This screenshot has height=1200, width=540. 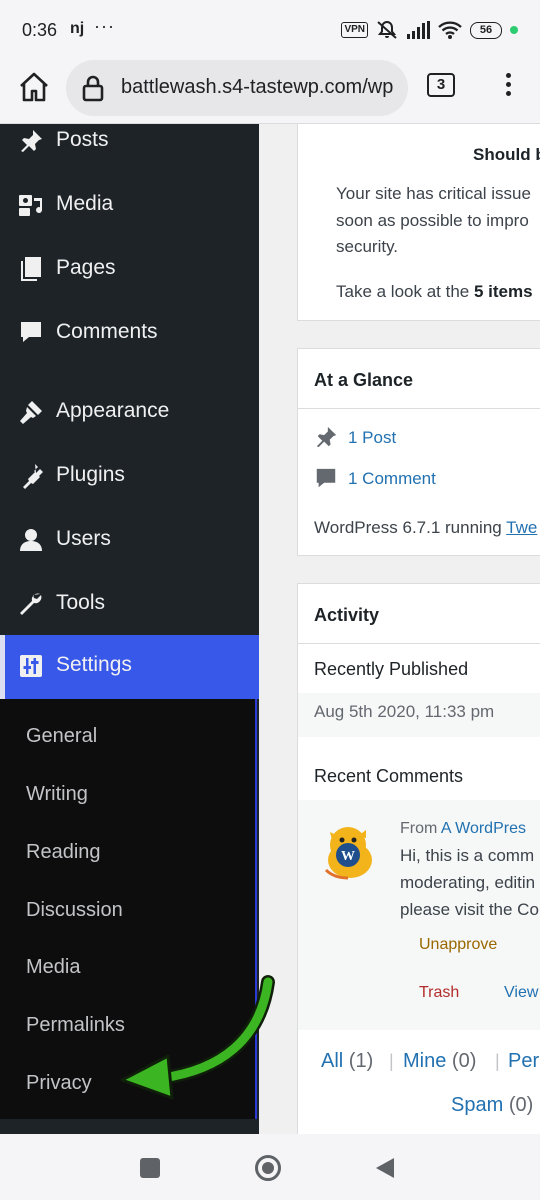 I want to click on browser-menu-icon, so click(x=508, y=85).